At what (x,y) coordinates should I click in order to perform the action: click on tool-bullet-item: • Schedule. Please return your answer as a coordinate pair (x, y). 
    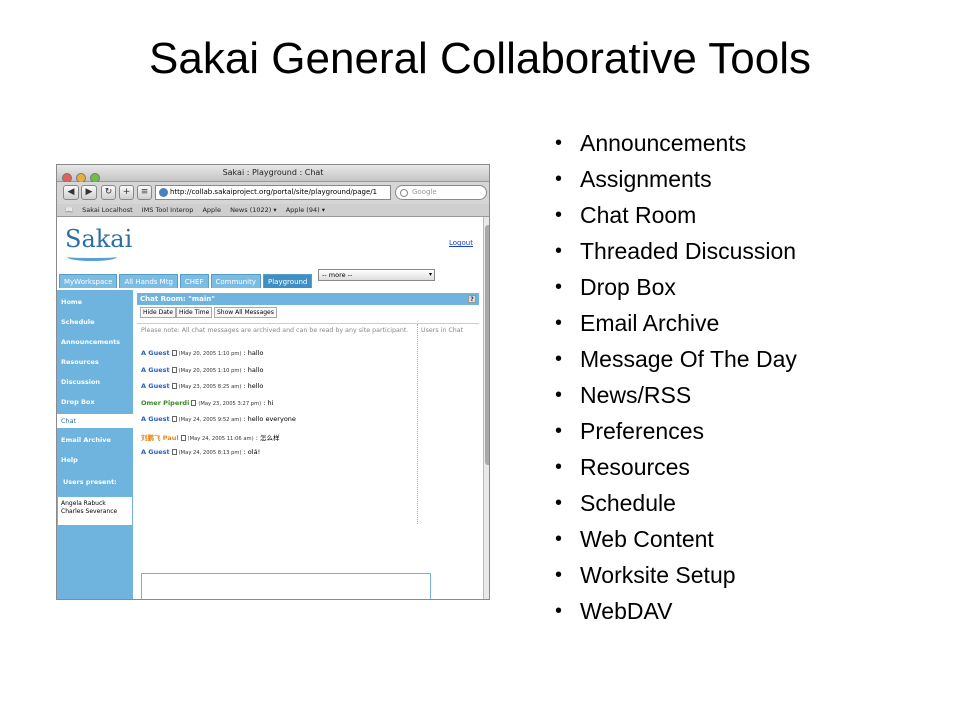
    Looking at the image, I should click on (755, 503).